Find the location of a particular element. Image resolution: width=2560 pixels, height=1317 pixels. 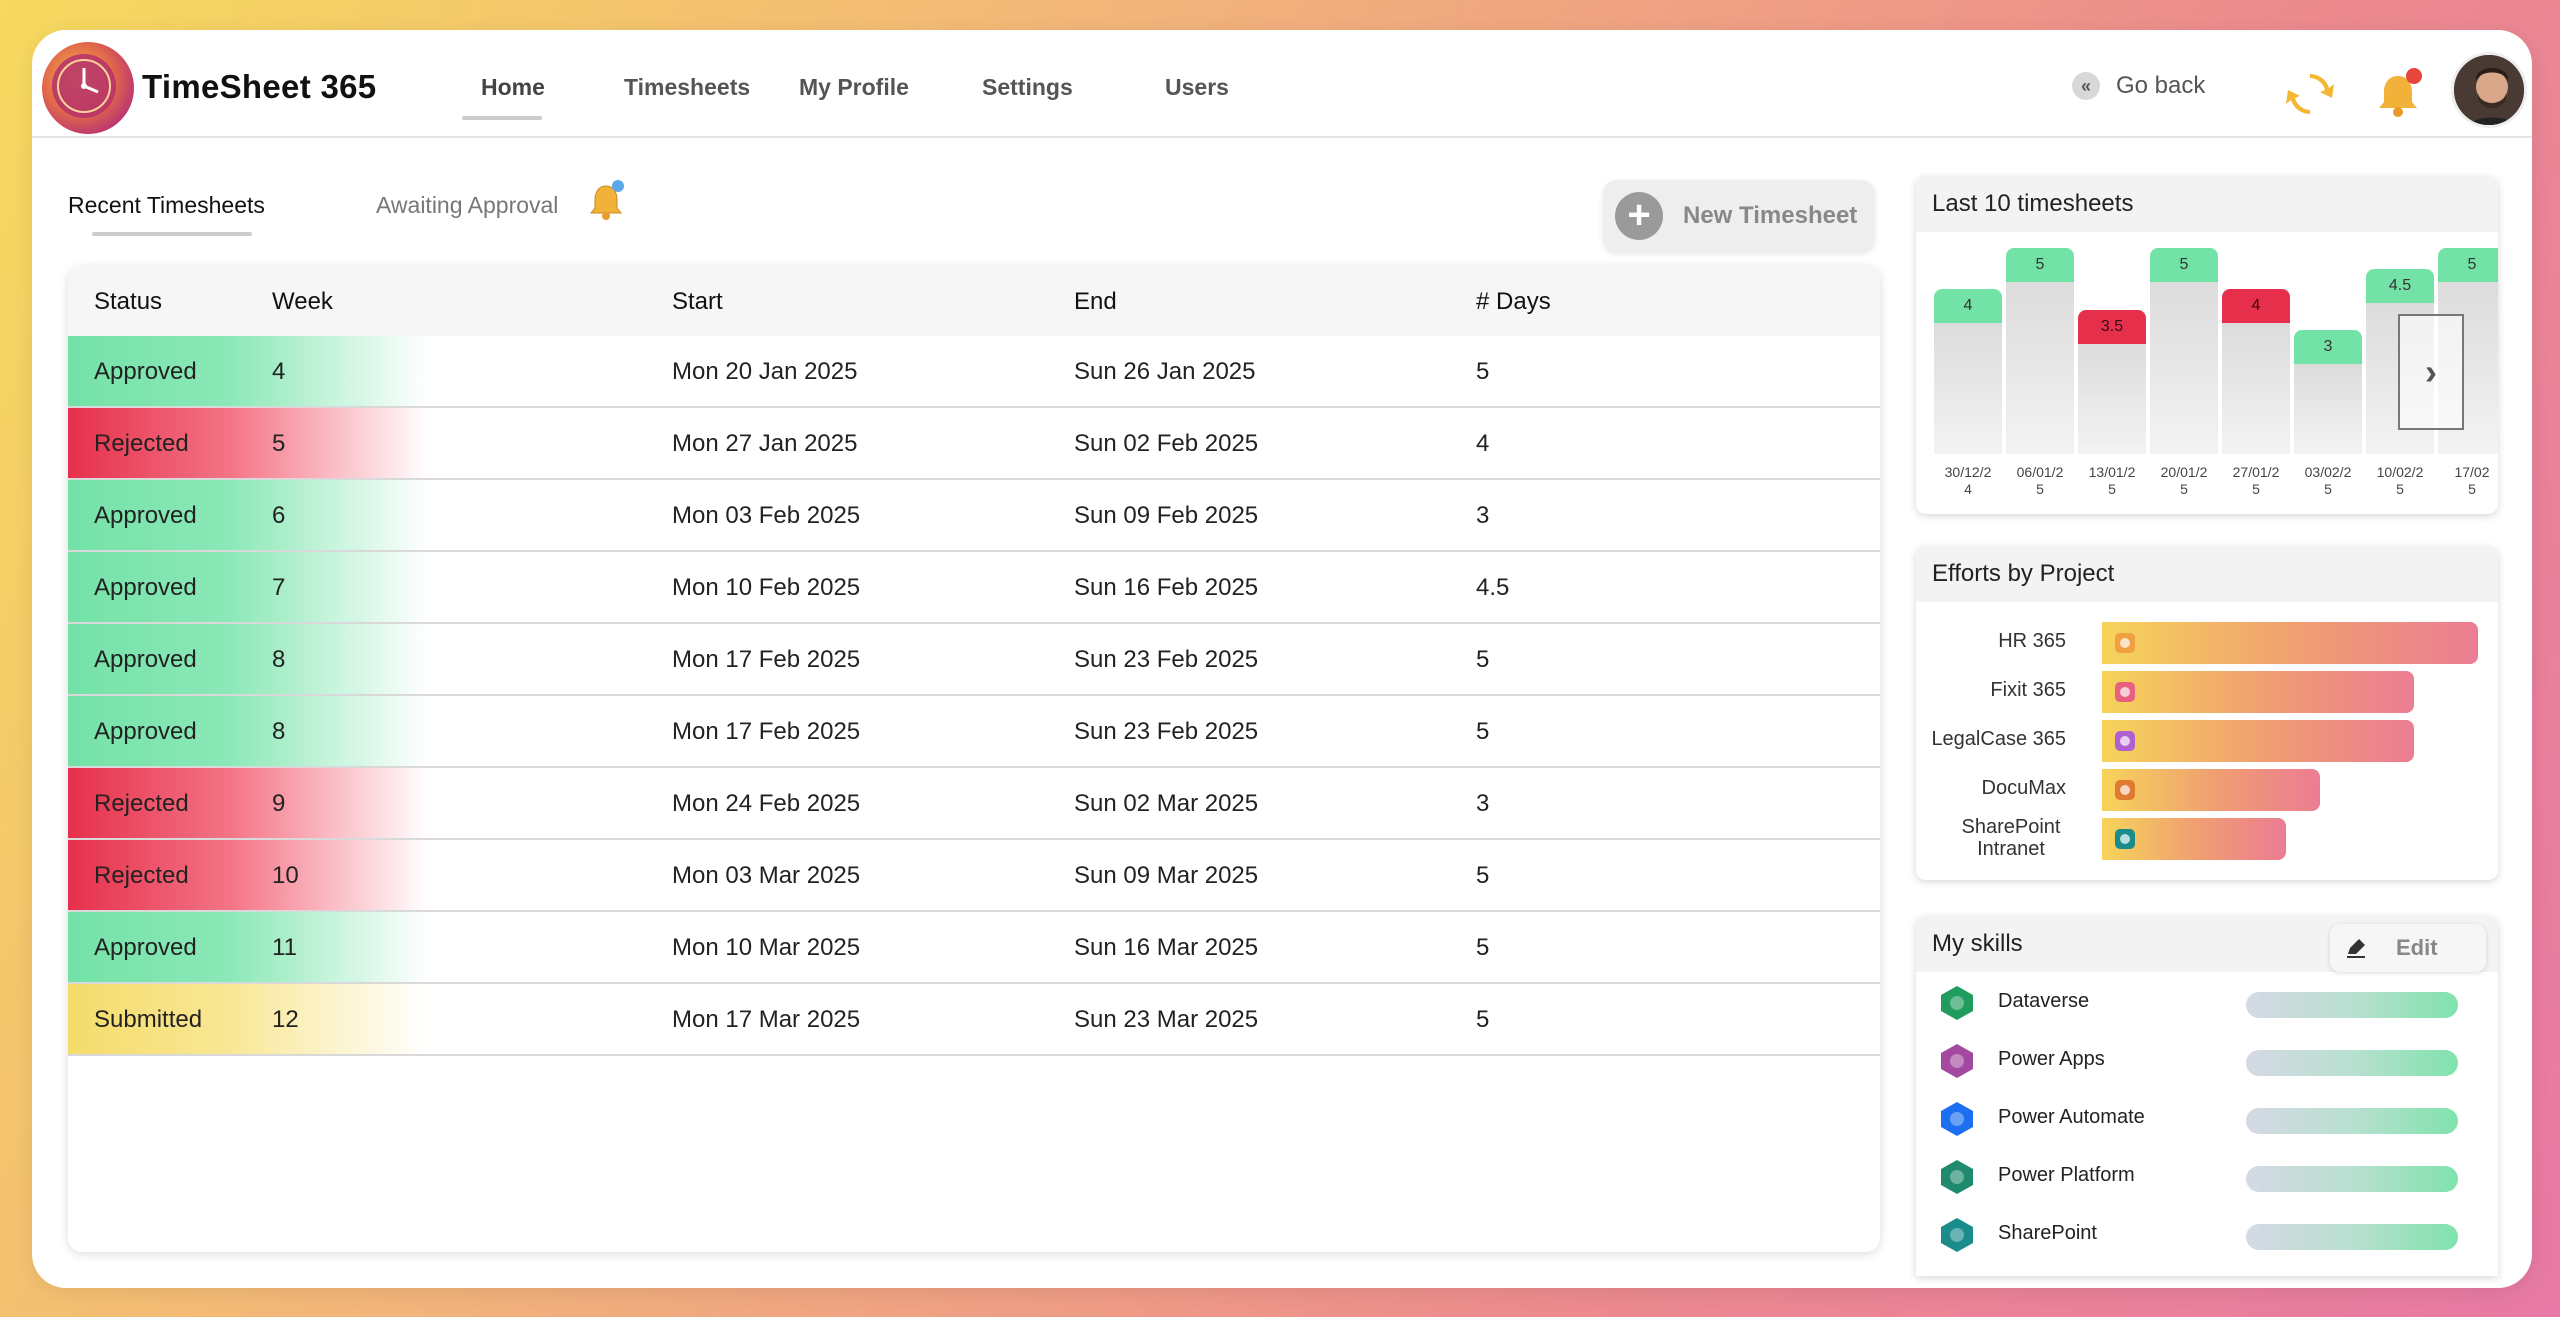

timesheet-bar: 3.5 is located at coordinates (2112, 382).